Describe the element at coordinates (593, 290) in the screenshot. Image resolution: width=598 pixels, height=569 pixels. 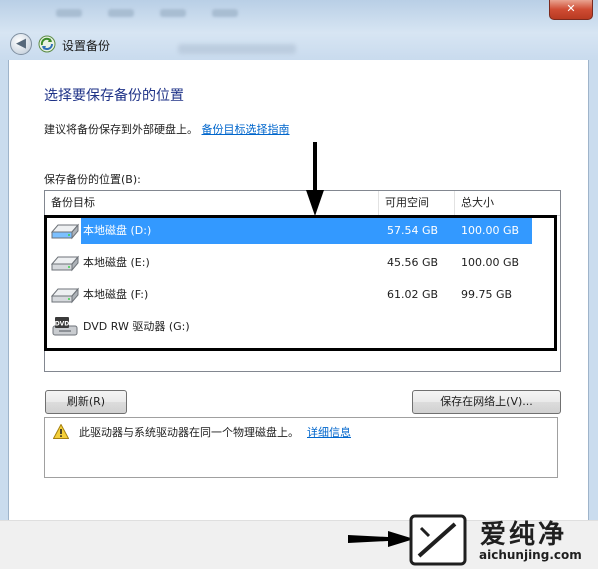
I see `window-frame-right` at that location.